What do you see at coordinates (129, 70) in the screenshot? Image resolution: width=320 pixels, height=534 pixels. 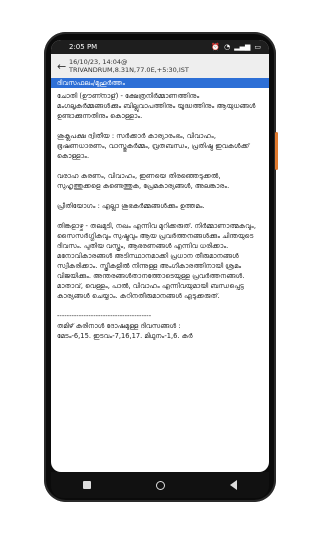 I see `header-location: TRIVANDRUM,8.31N,77.0E,+5:30,IST` at bounding box center [129, 70].